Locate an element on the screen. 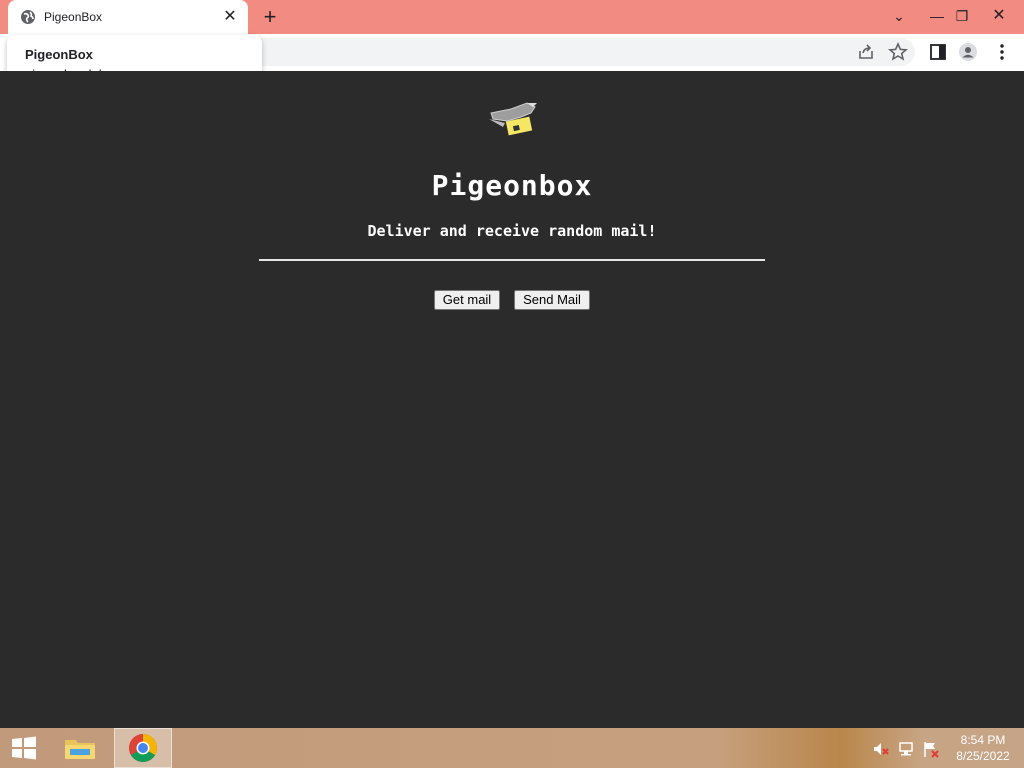 The height and width of the screenshot is (768, 1024). tab-close-icon: ✕ is located at coordinates (230, 17).